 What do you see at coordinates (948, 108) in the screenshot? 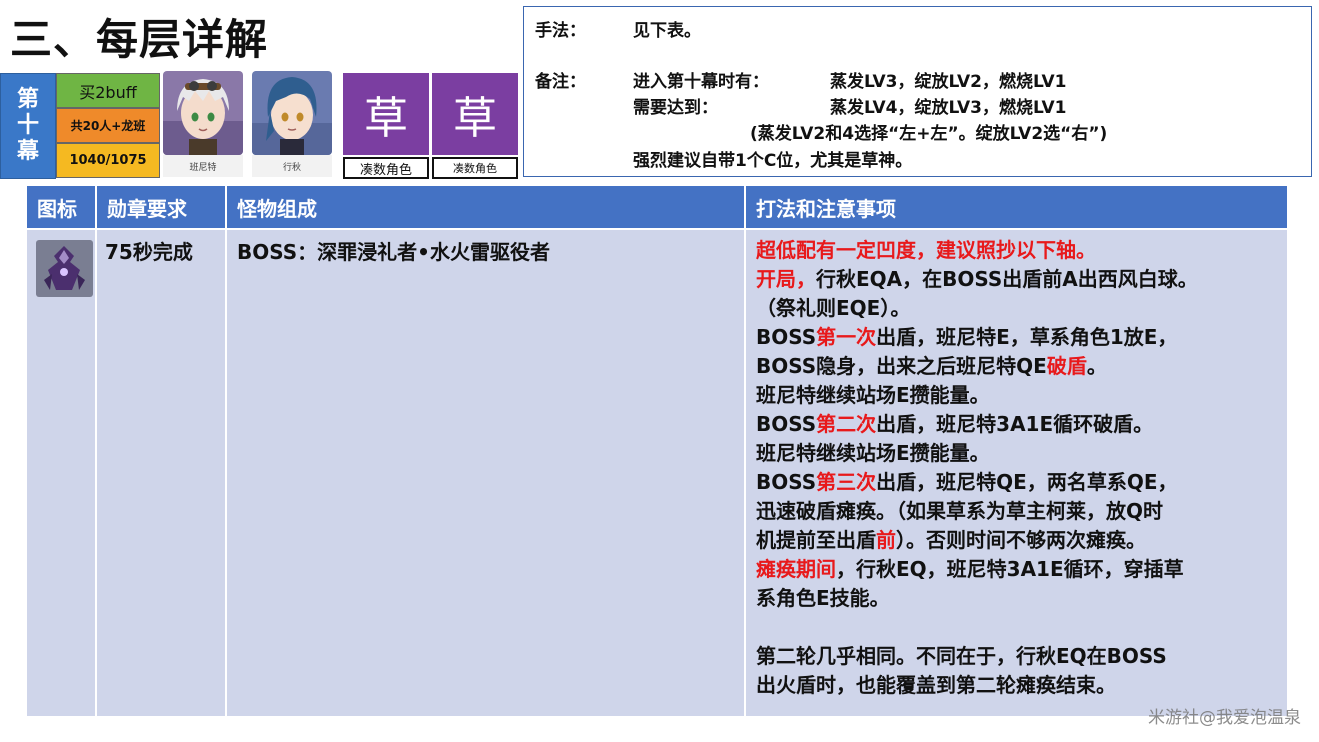
I see `need-value: 蒸发LV4，绽放LV3，燃烧LV1` at bounding box center [948, 108].